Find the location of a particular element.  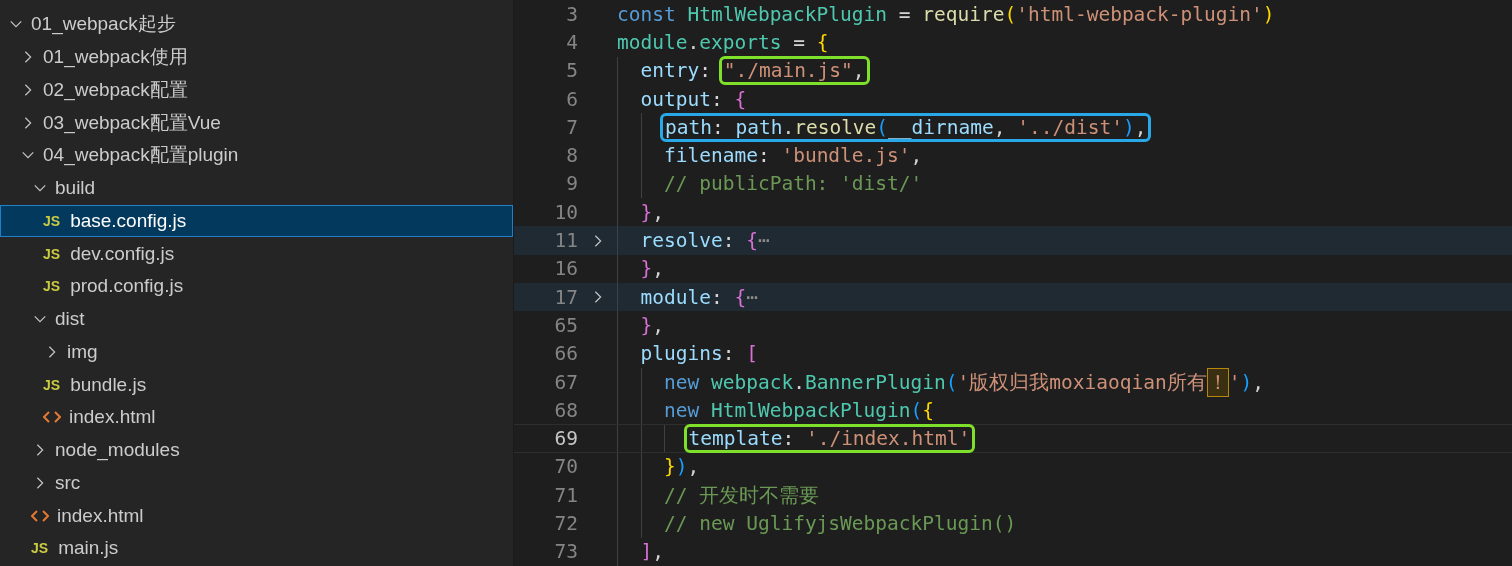

line-number: 69 is located at coordinates (565, 439).